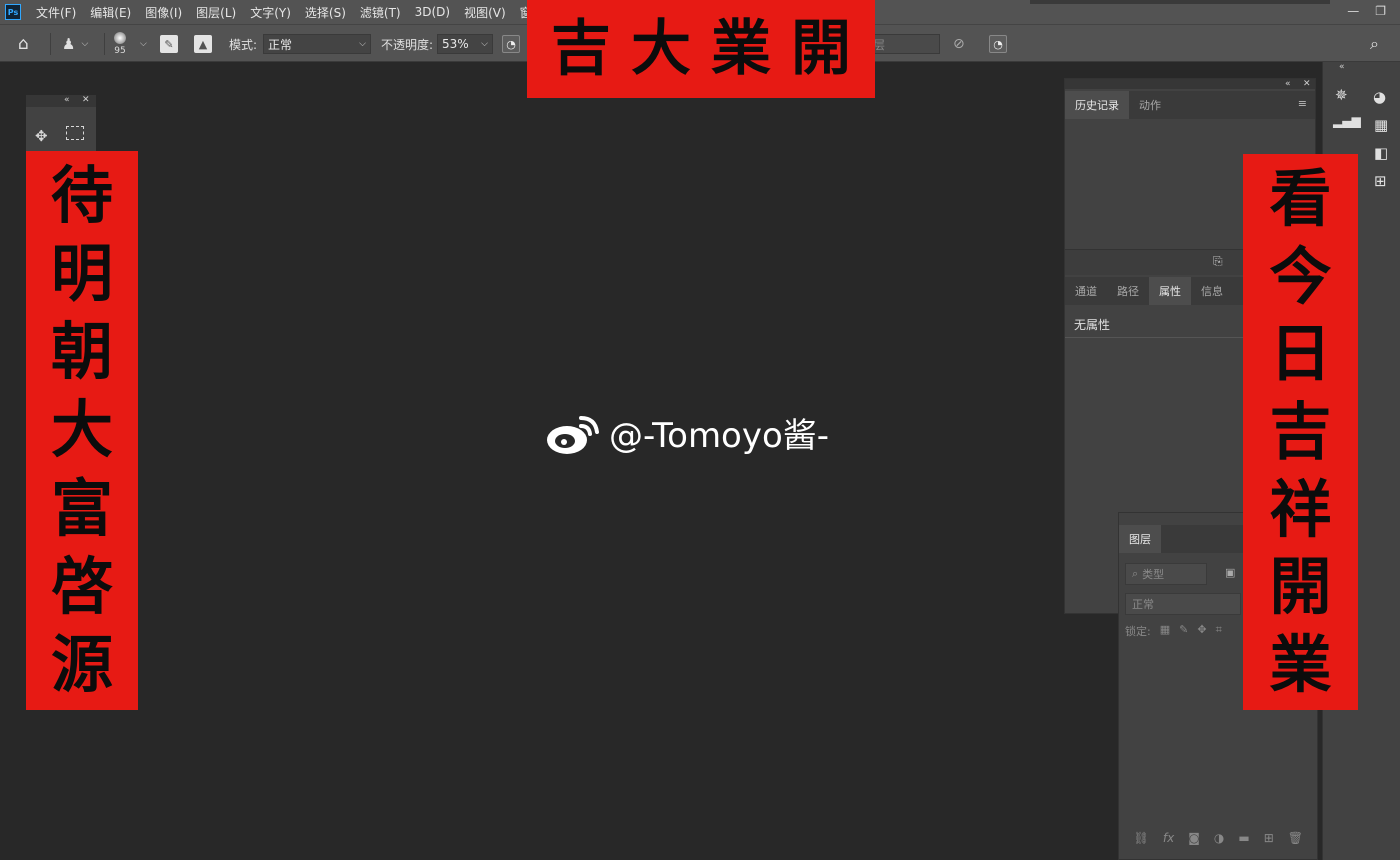  What do you see at coordinates (1243, 838) in the screenshot?
I see `new-group-icon: ▬` at bounding box center [1243, 838].